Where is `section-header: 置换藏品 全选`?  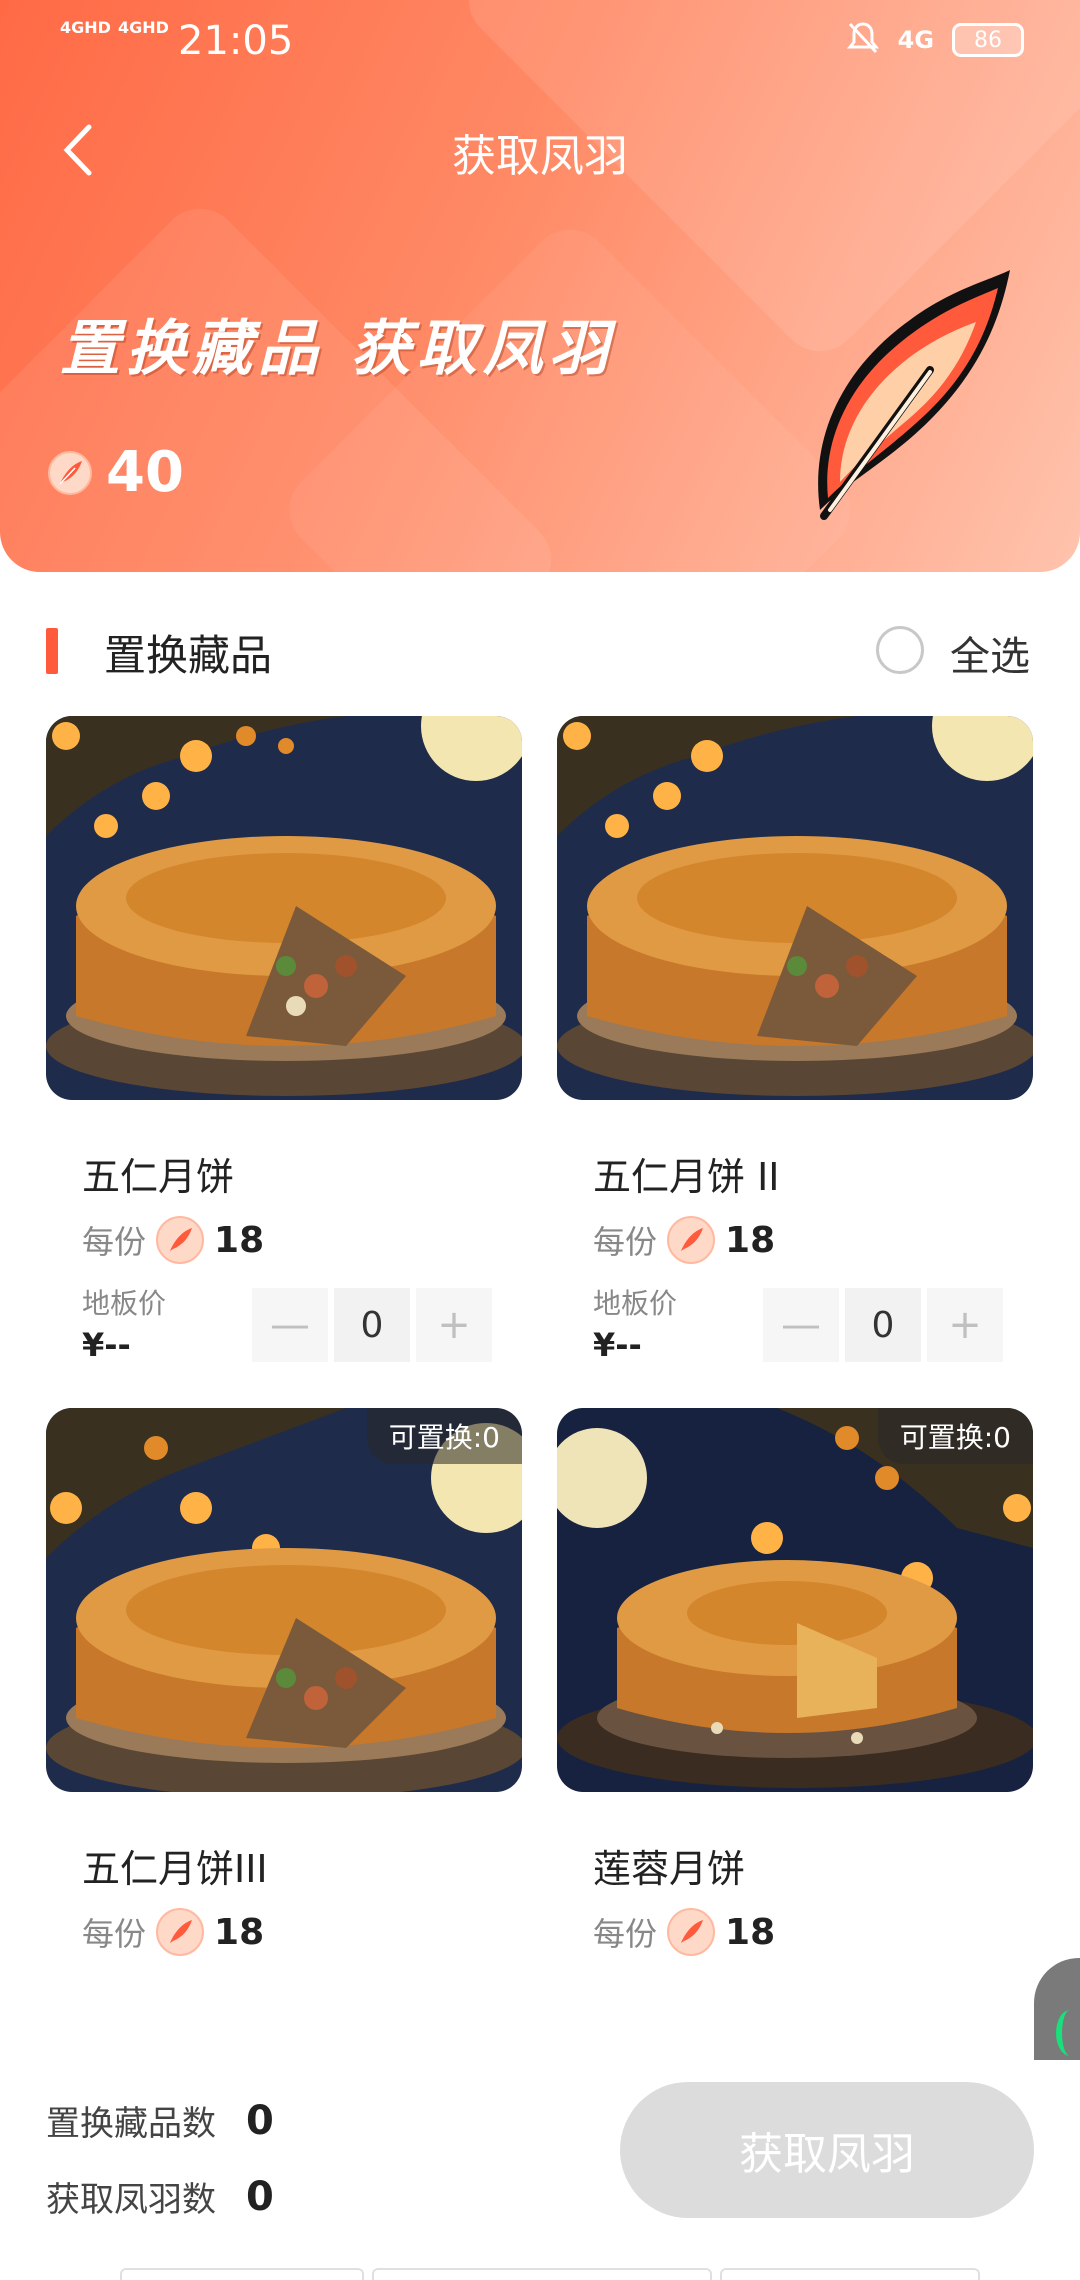 section-header: 置换藏品 全选 is located at coordinates (540, 650).